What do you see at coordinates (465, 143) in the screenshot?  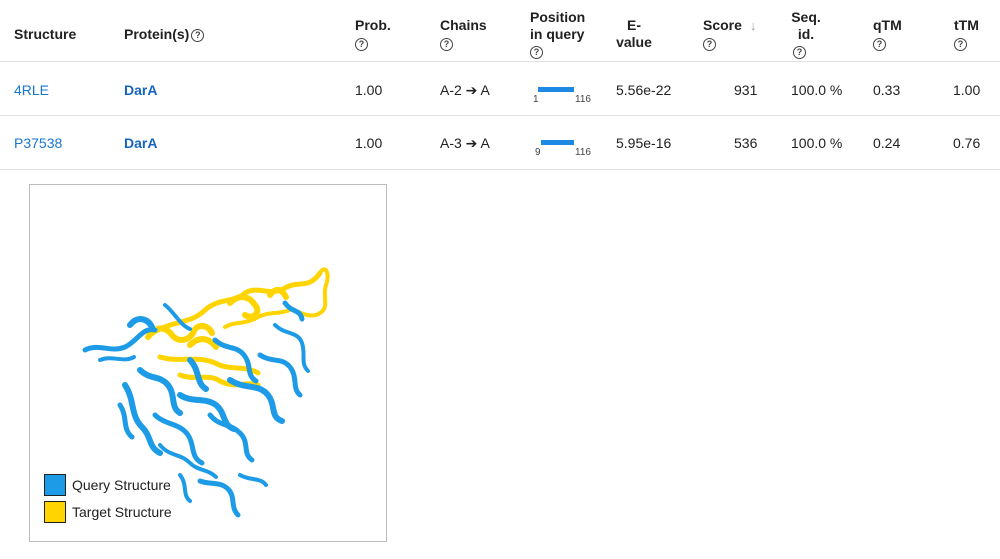 I see `chains-value: A-3 ➔ A` at bounding box center [465, 143].